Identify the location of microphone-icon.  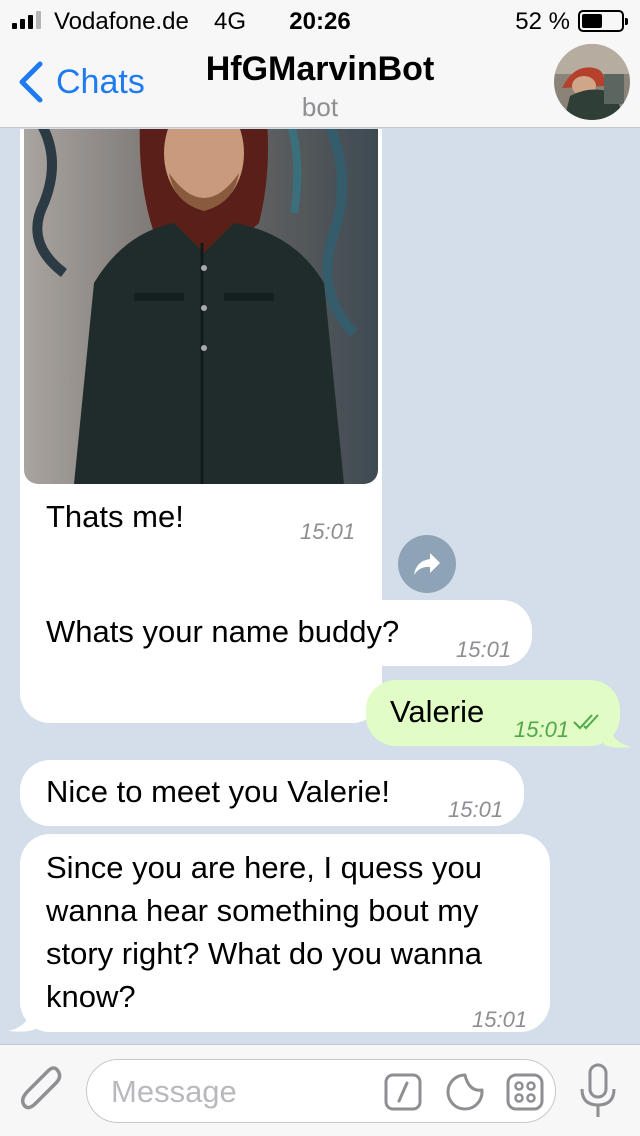
(598, 1091).